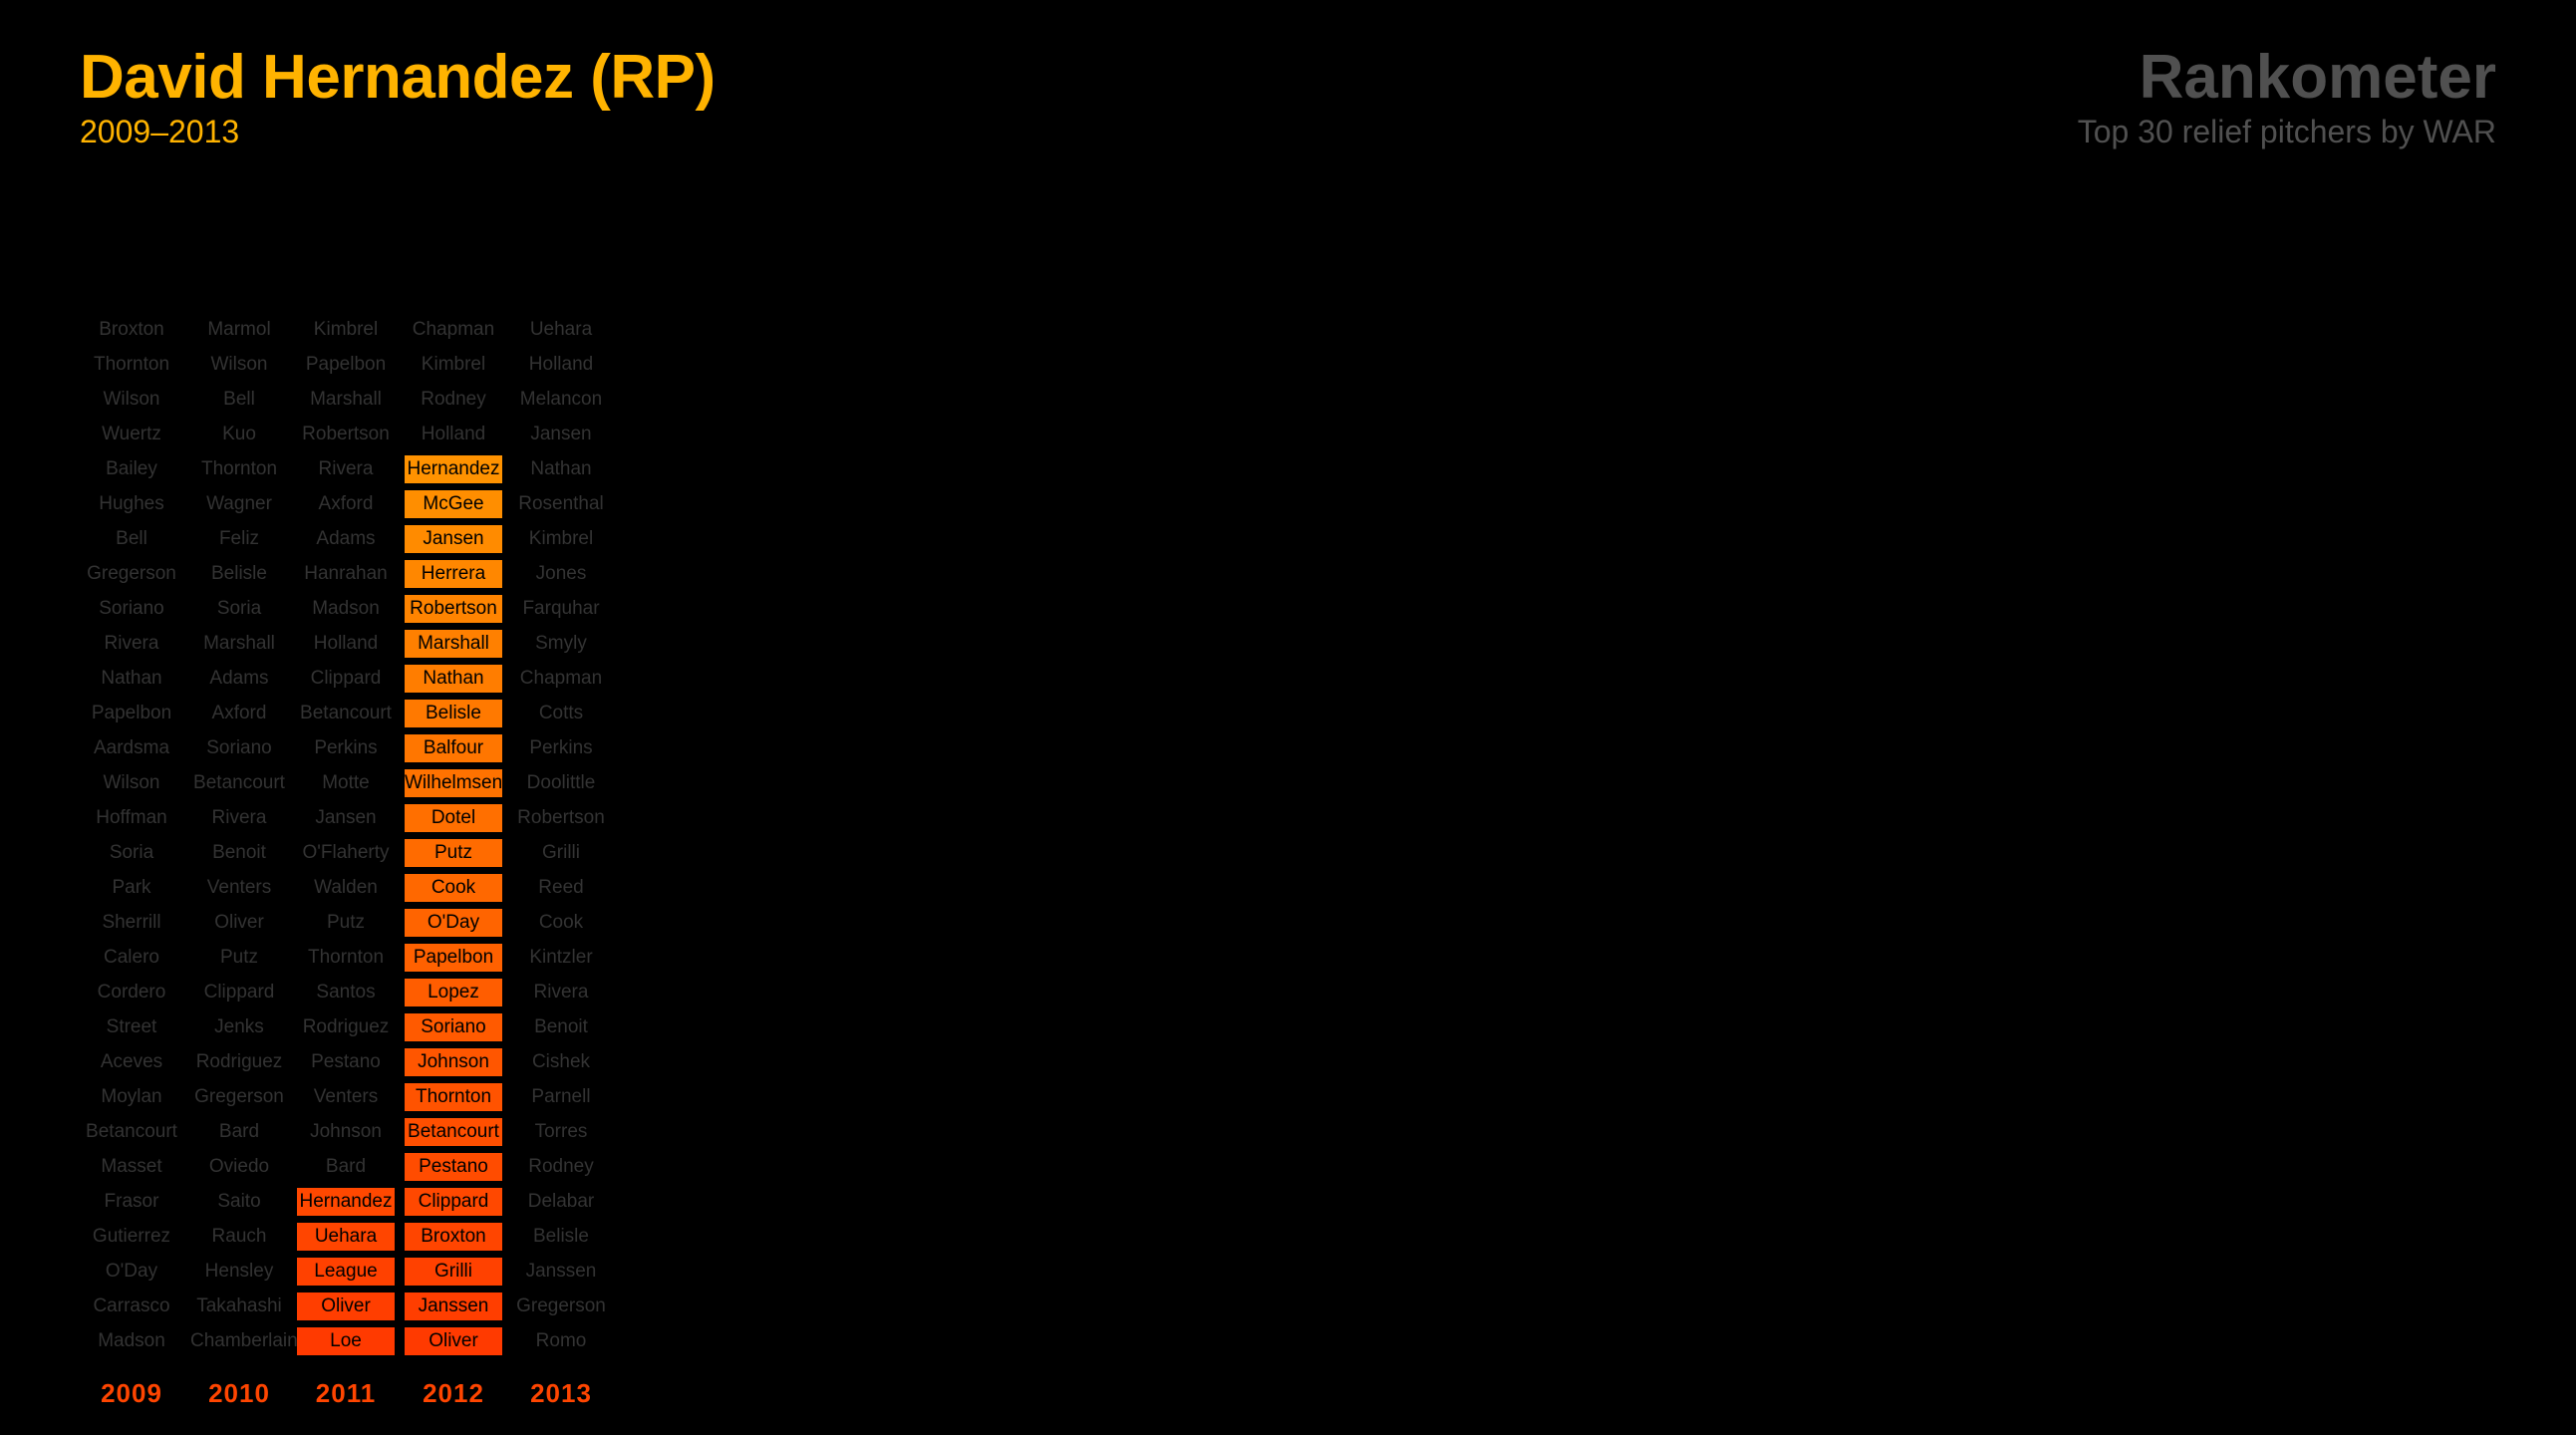 Image resolution: width=2576 pixels, height=1435 pixels. What do you see at coordinates (561, 957) in the screenshot?
I see `rank-cell: Kintzler` at bounding box center [561, 957].